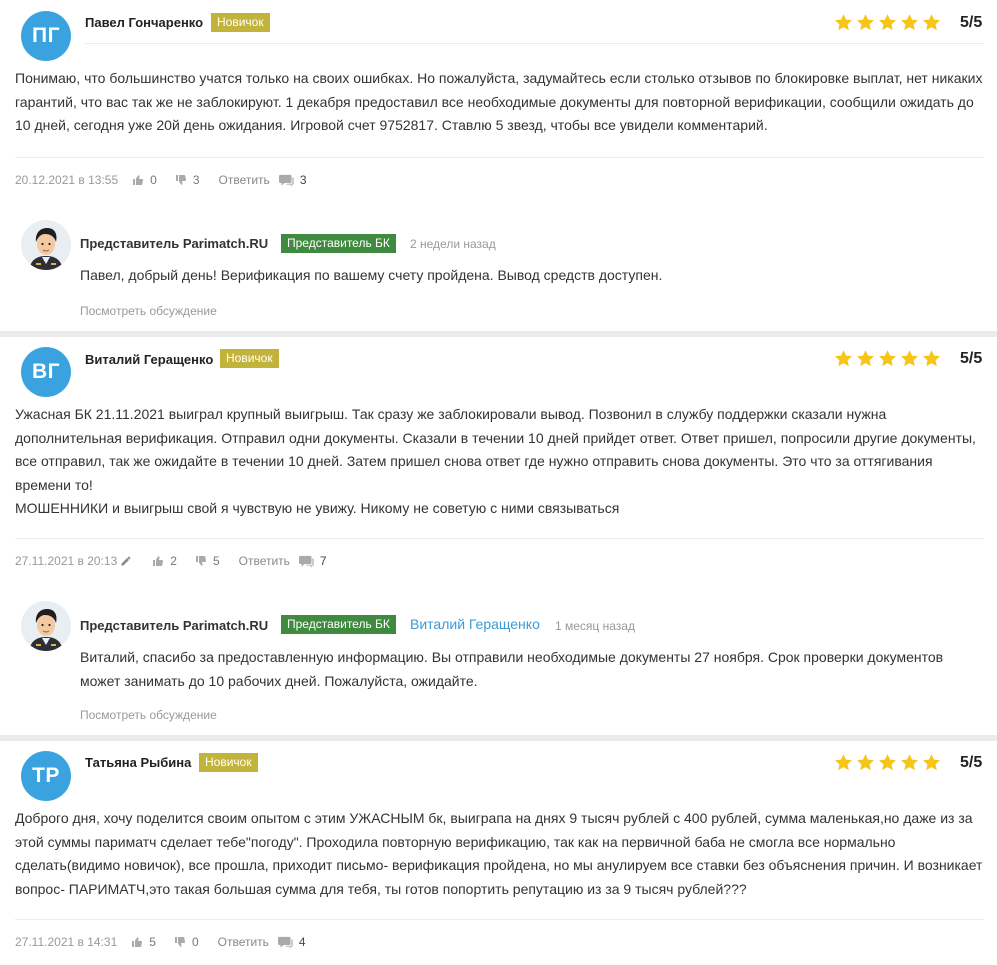  I want to click on comments-button: 4, so click(291, 942).